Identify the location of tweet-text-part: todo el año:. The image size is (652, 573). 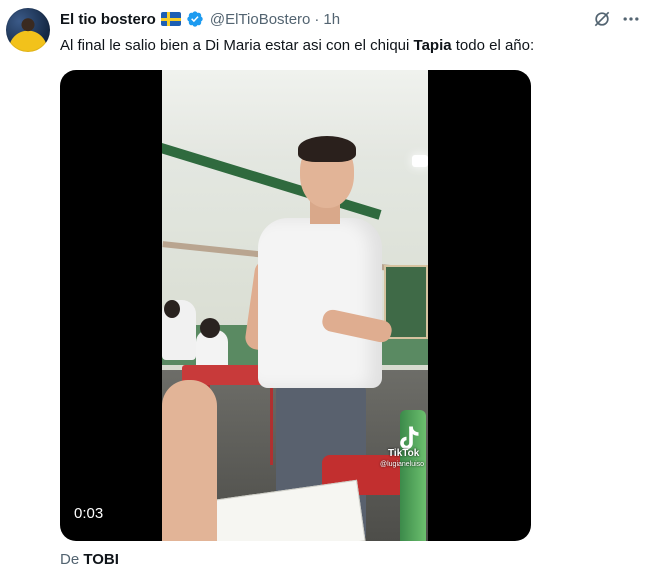
(493, 45).